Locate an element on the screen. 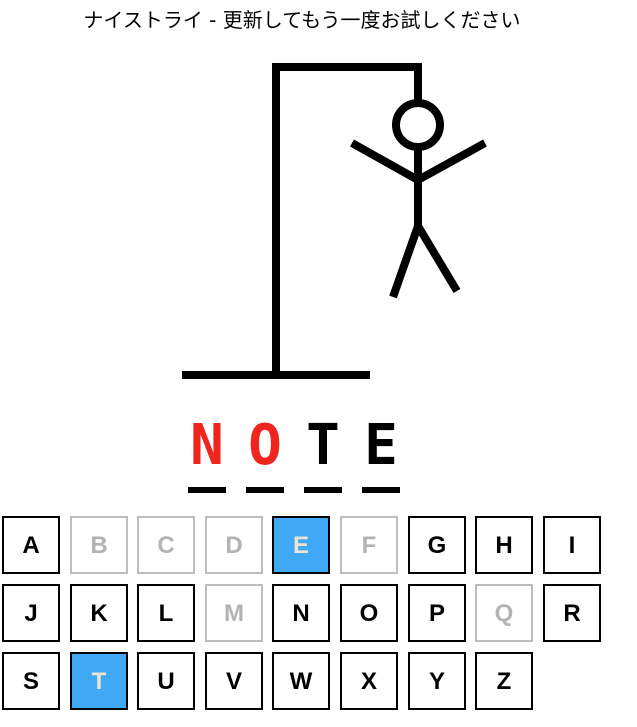 This screenshot has height=727, width=637. key-z: Z is located at coordinates (504, 681).